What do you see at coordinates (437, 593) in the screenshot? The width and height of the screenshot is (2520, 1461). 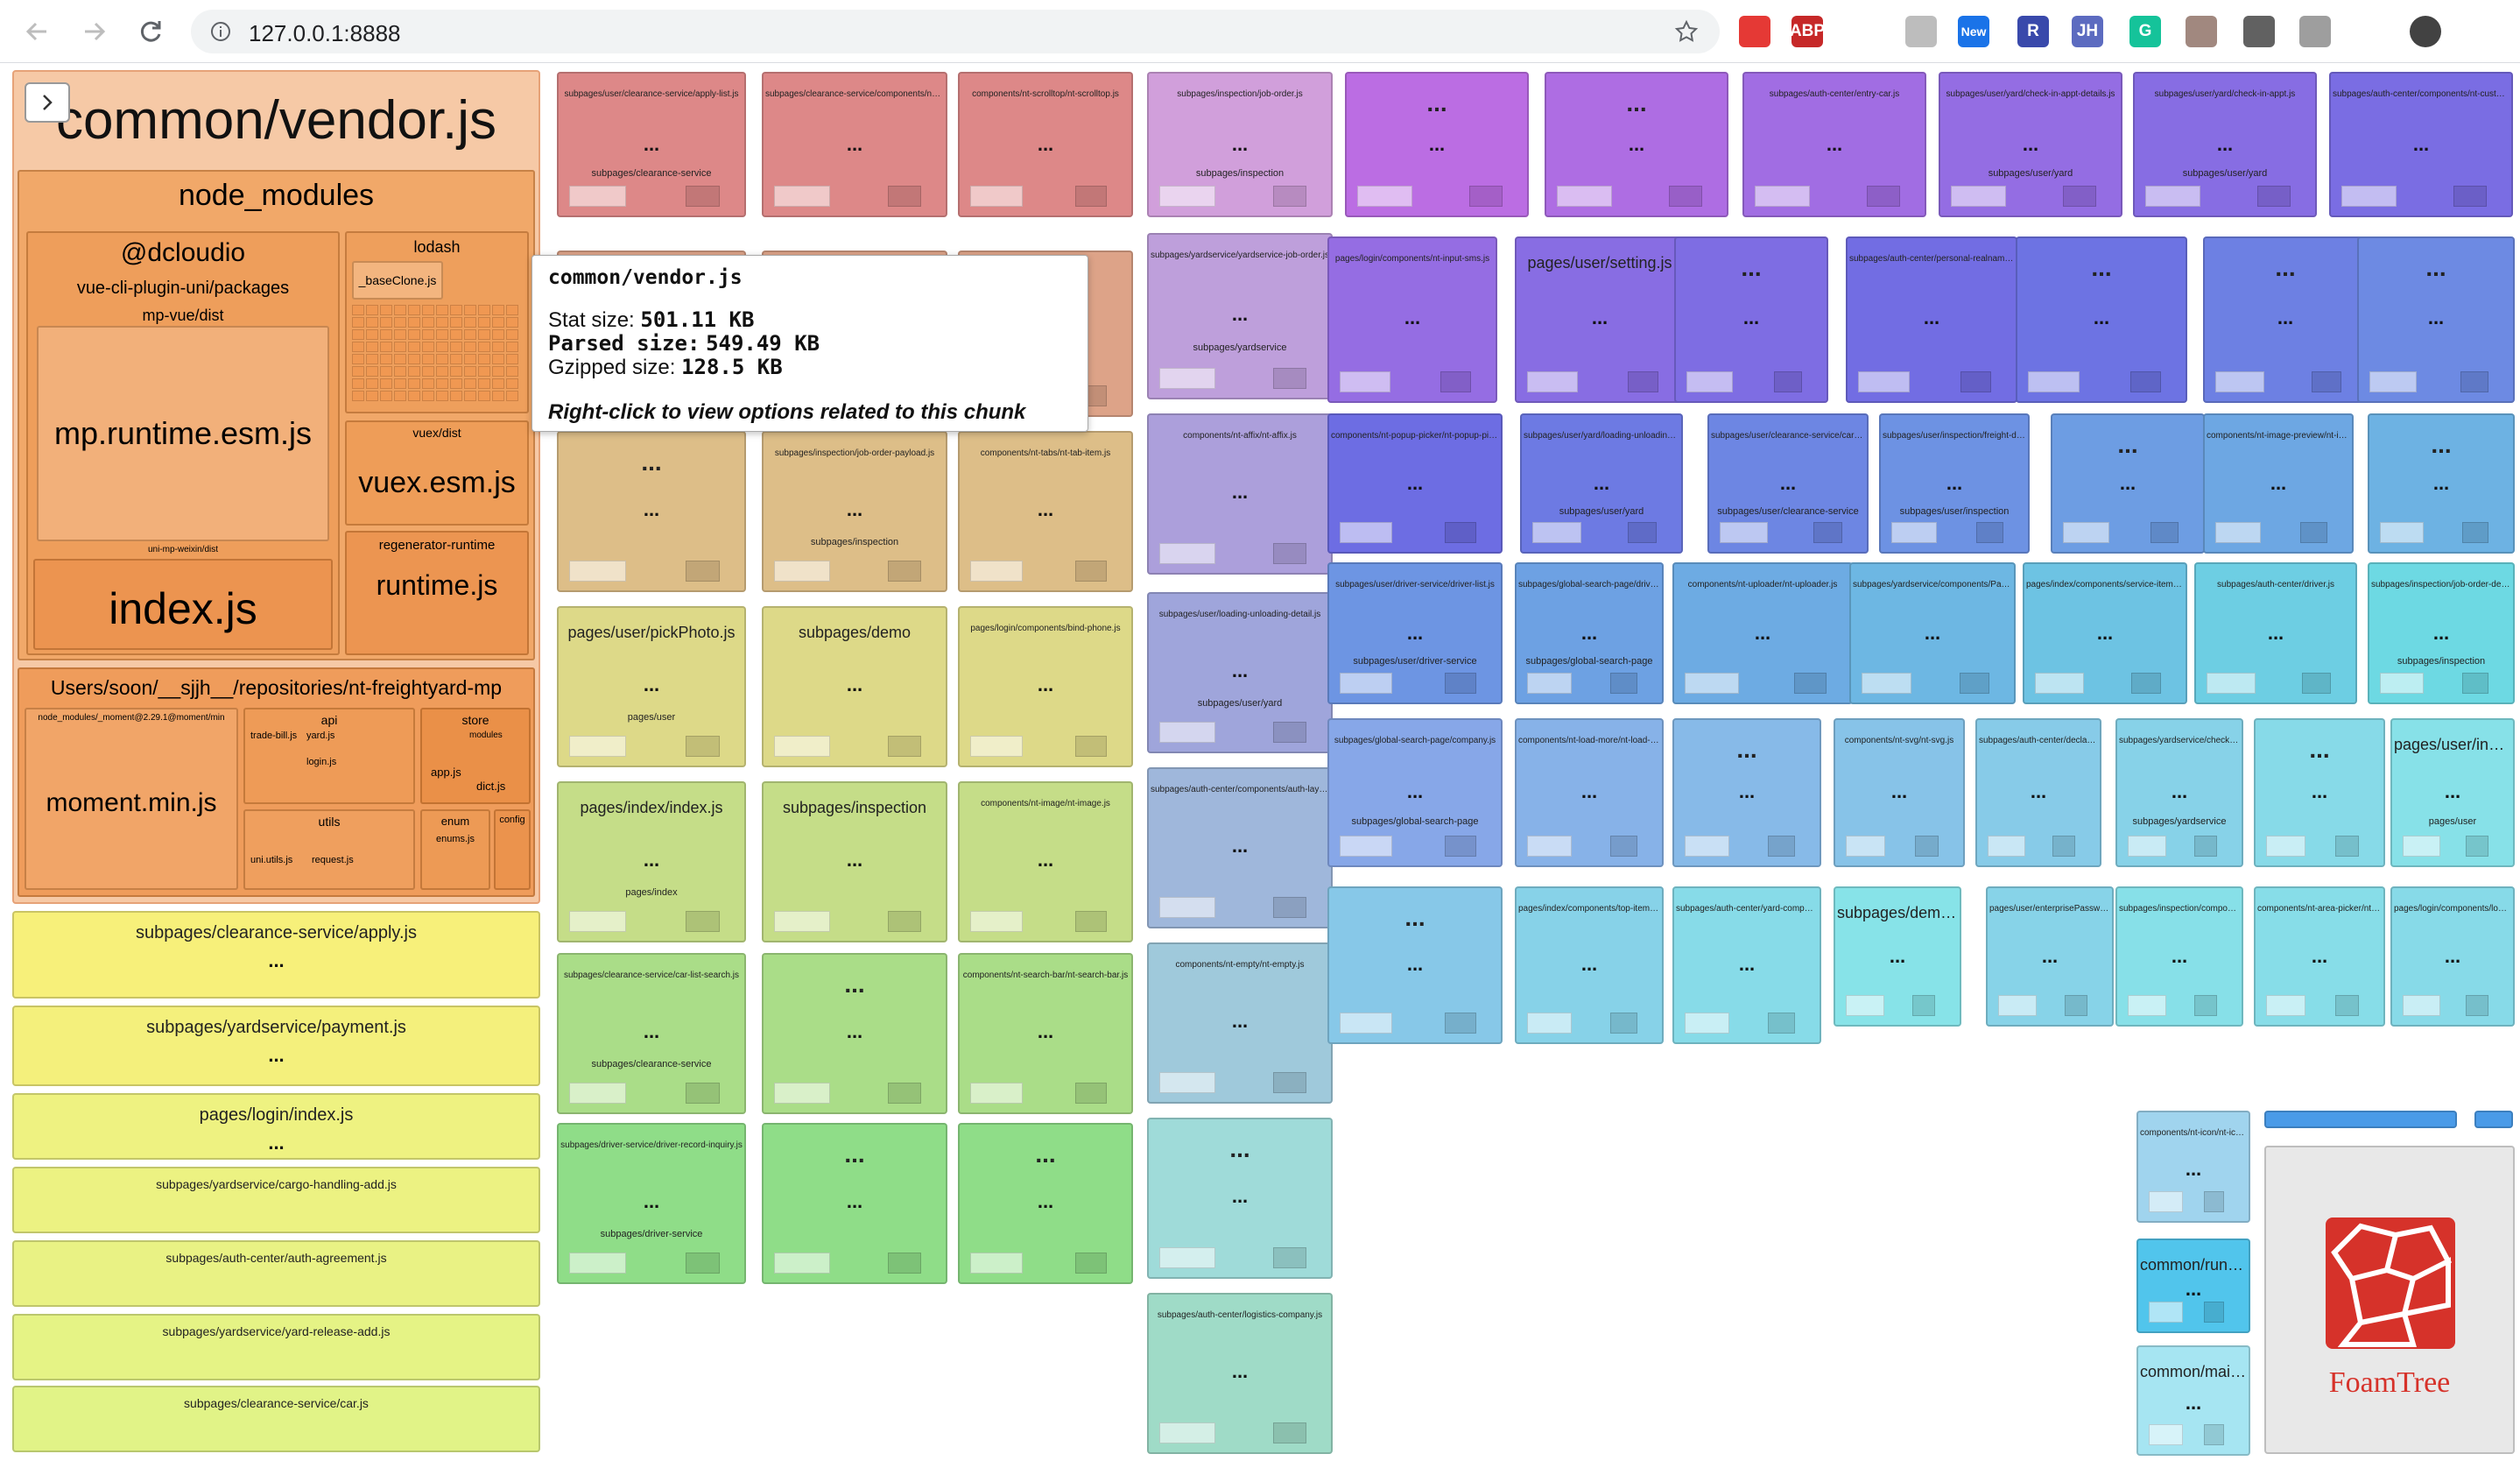 I see `regenerator-box: regenerator-runtime runtime.js` at bounding box center [437, 593].